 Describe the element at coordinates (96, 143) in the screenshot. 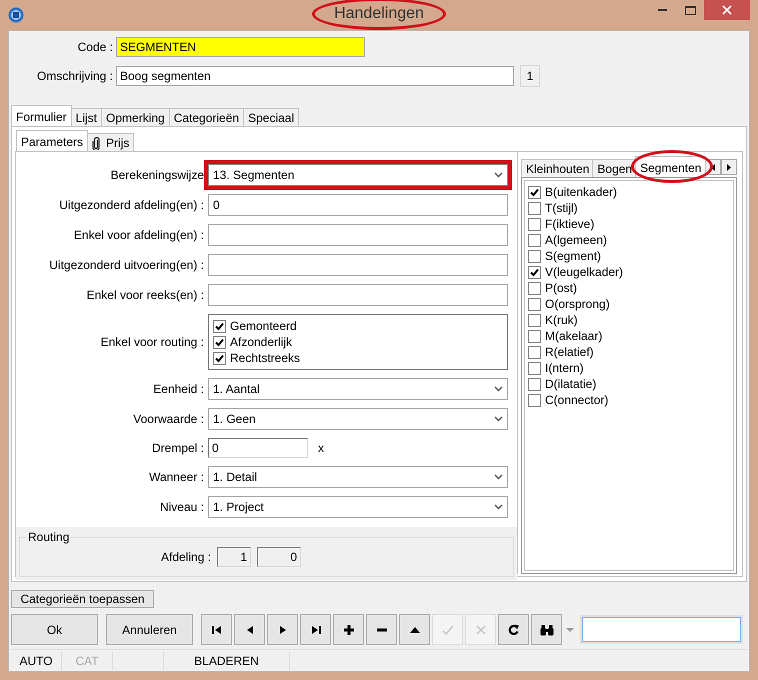

I see `paperclip-icon` at that location.